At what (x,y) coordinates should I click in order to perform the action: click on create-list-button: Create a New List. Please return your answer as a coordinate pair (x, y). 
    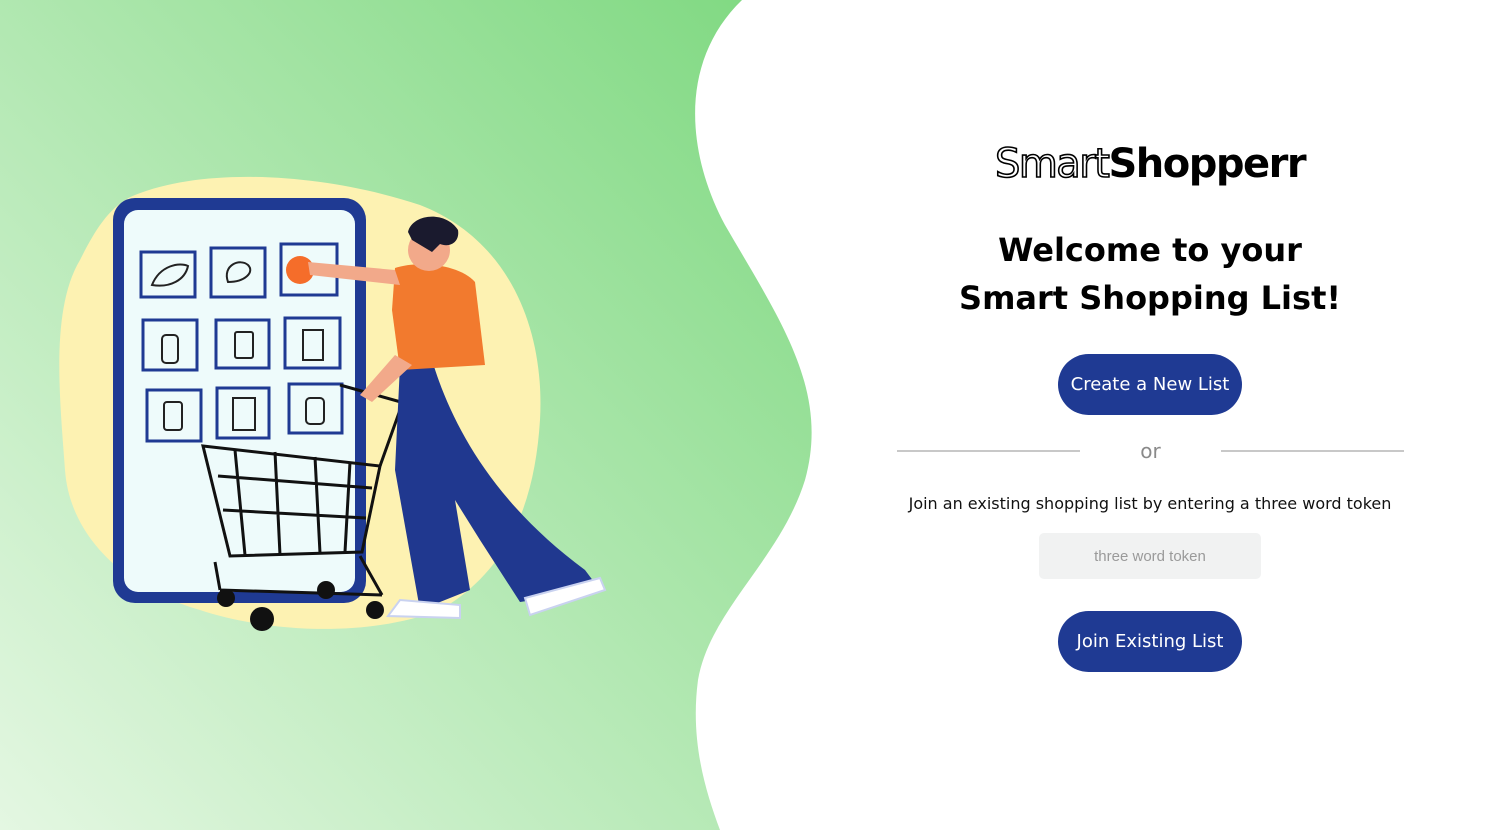
    Looking at the image, I should click on (1150, 384).